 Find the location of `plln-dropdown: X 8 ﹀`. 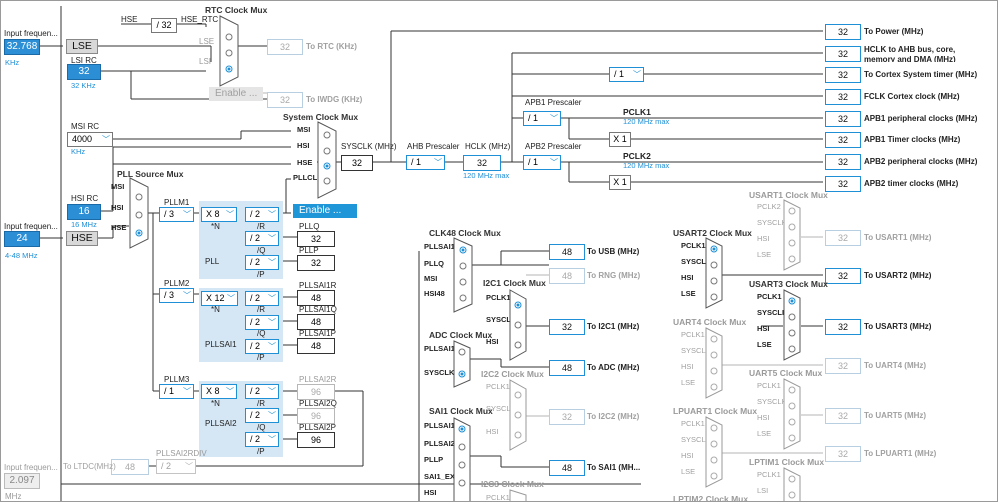

plln-dropdown: X 8 ﹀ is located at coordinates (219, 214).